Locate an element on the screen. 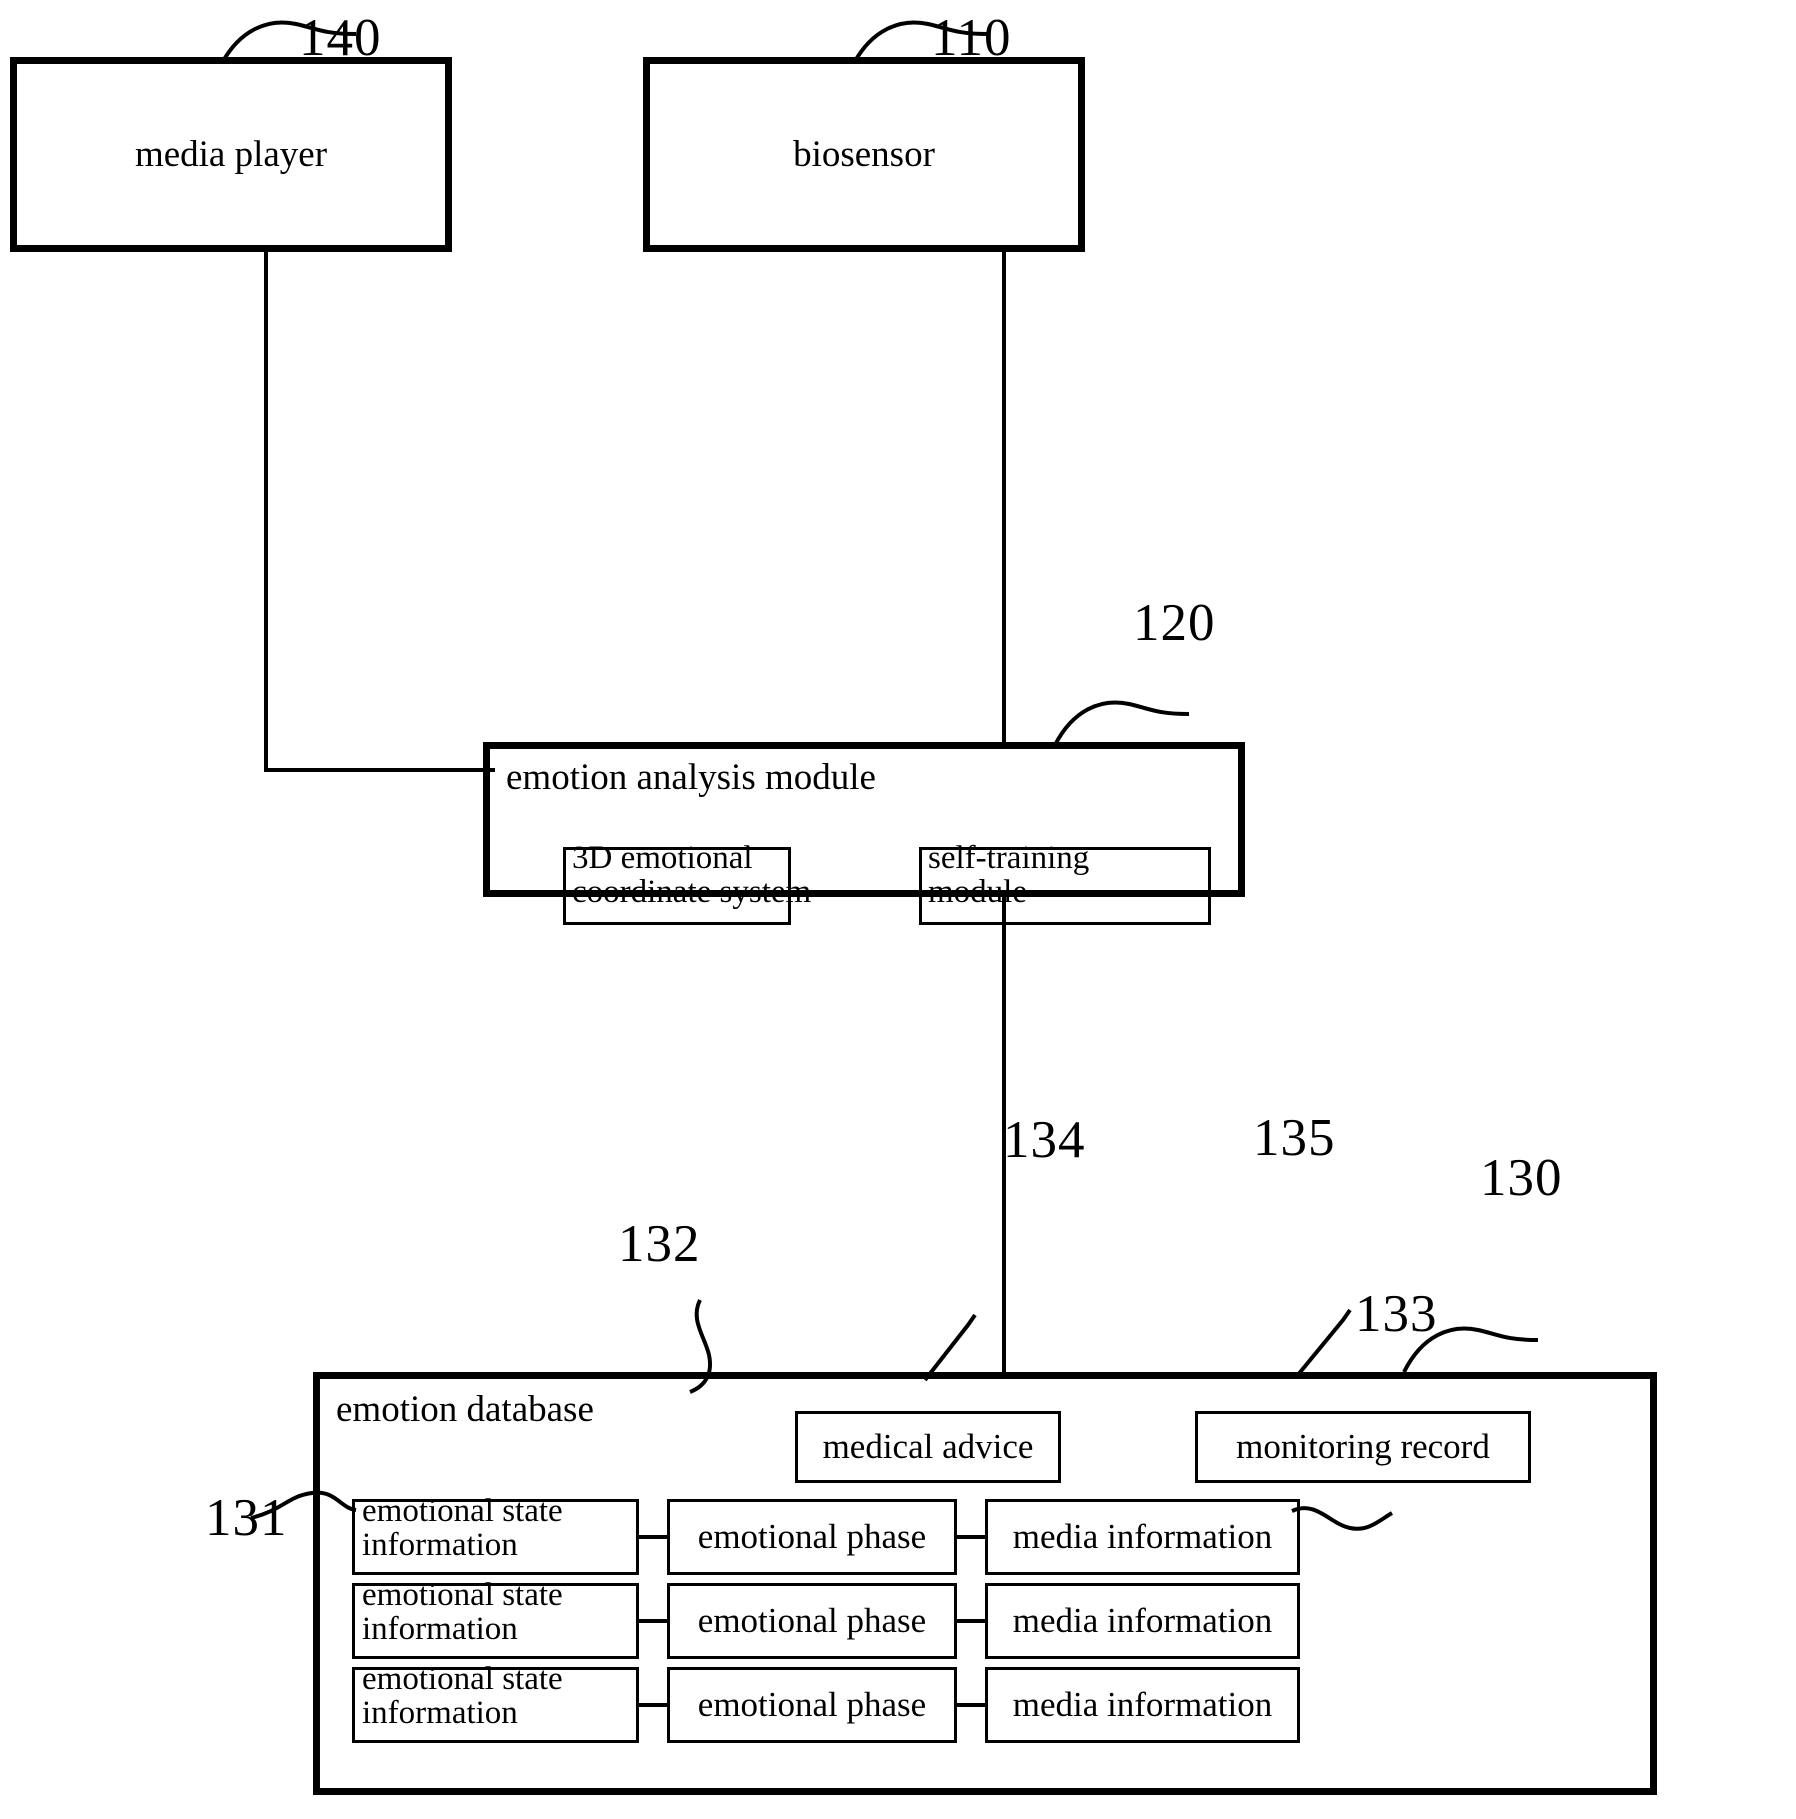 This screenshot has width=1796, height=1819. ref-number-131: 131 is located at coordinates (246, 1518).